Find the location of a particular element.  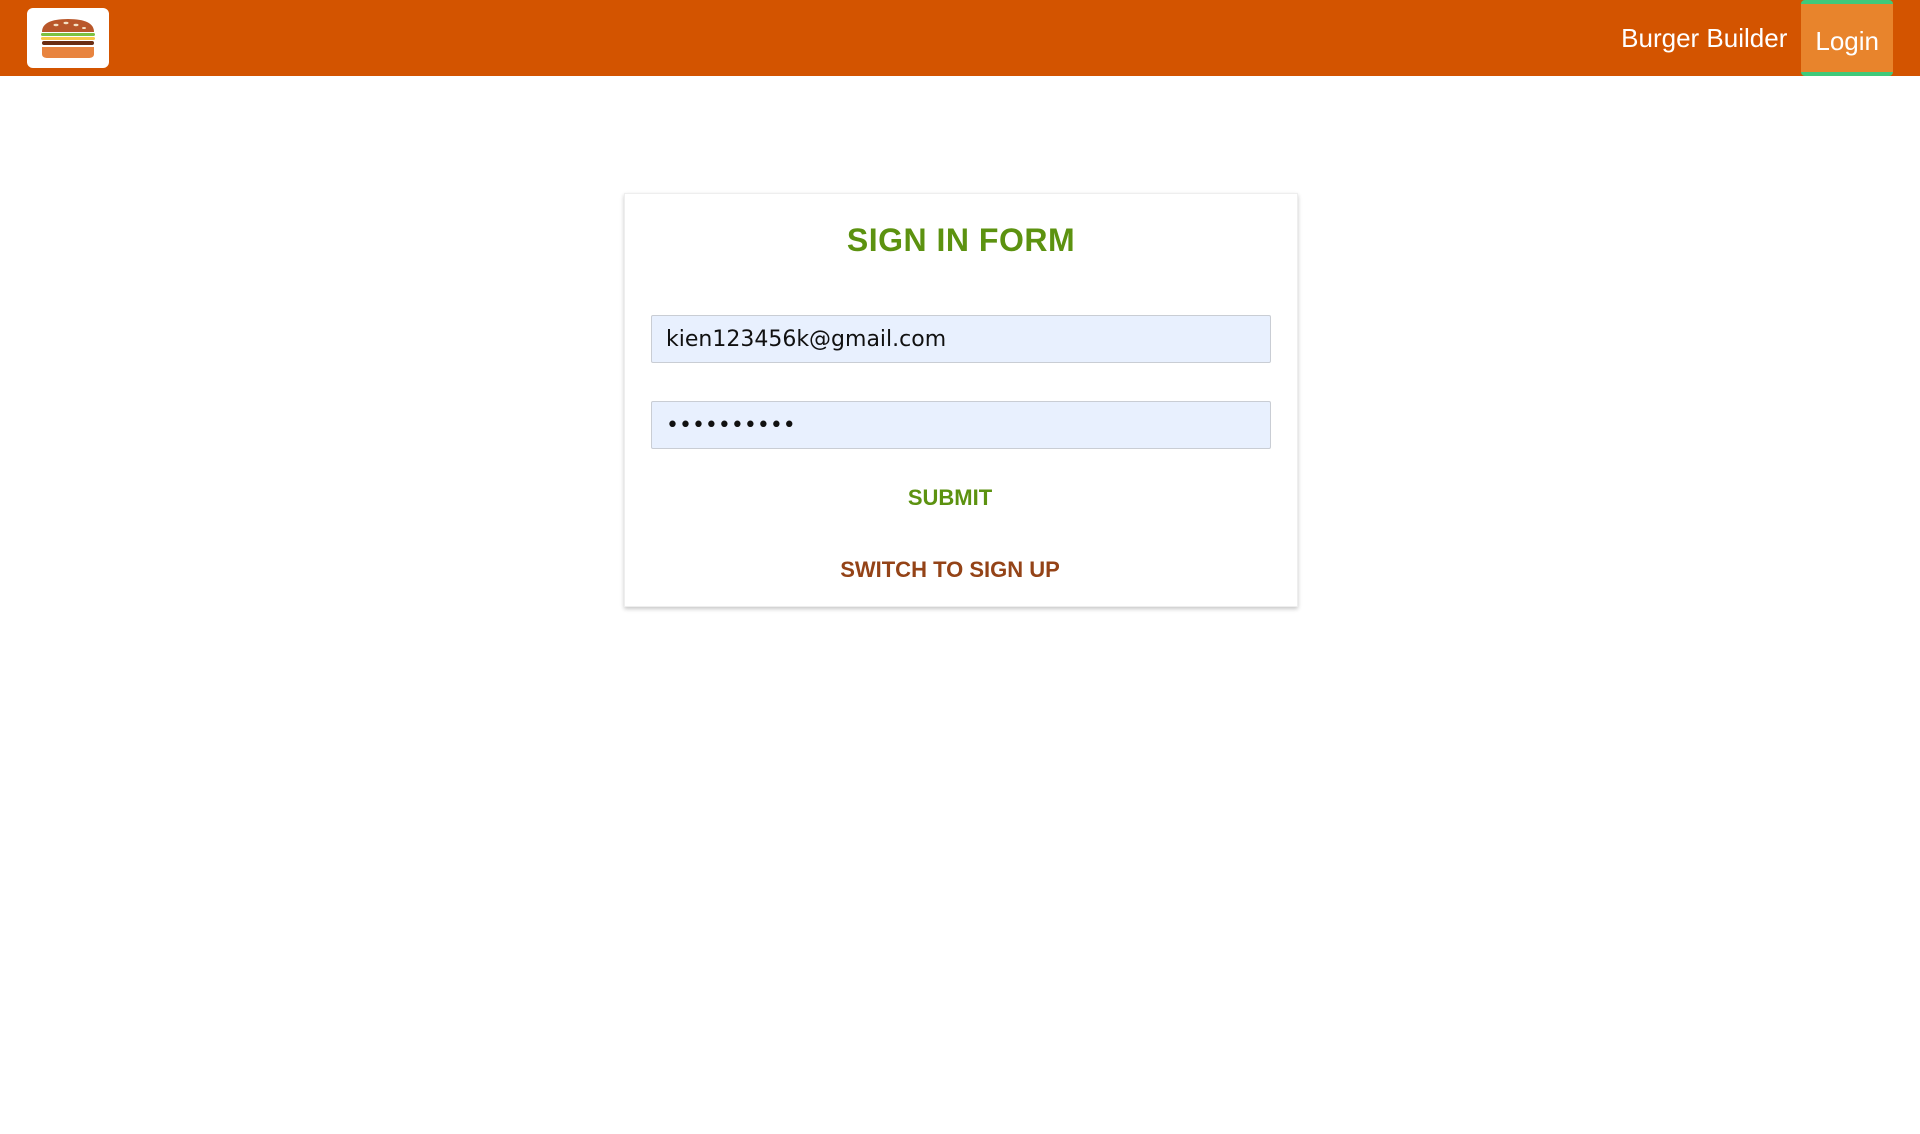

password-input is located at coordinates (961, 425).